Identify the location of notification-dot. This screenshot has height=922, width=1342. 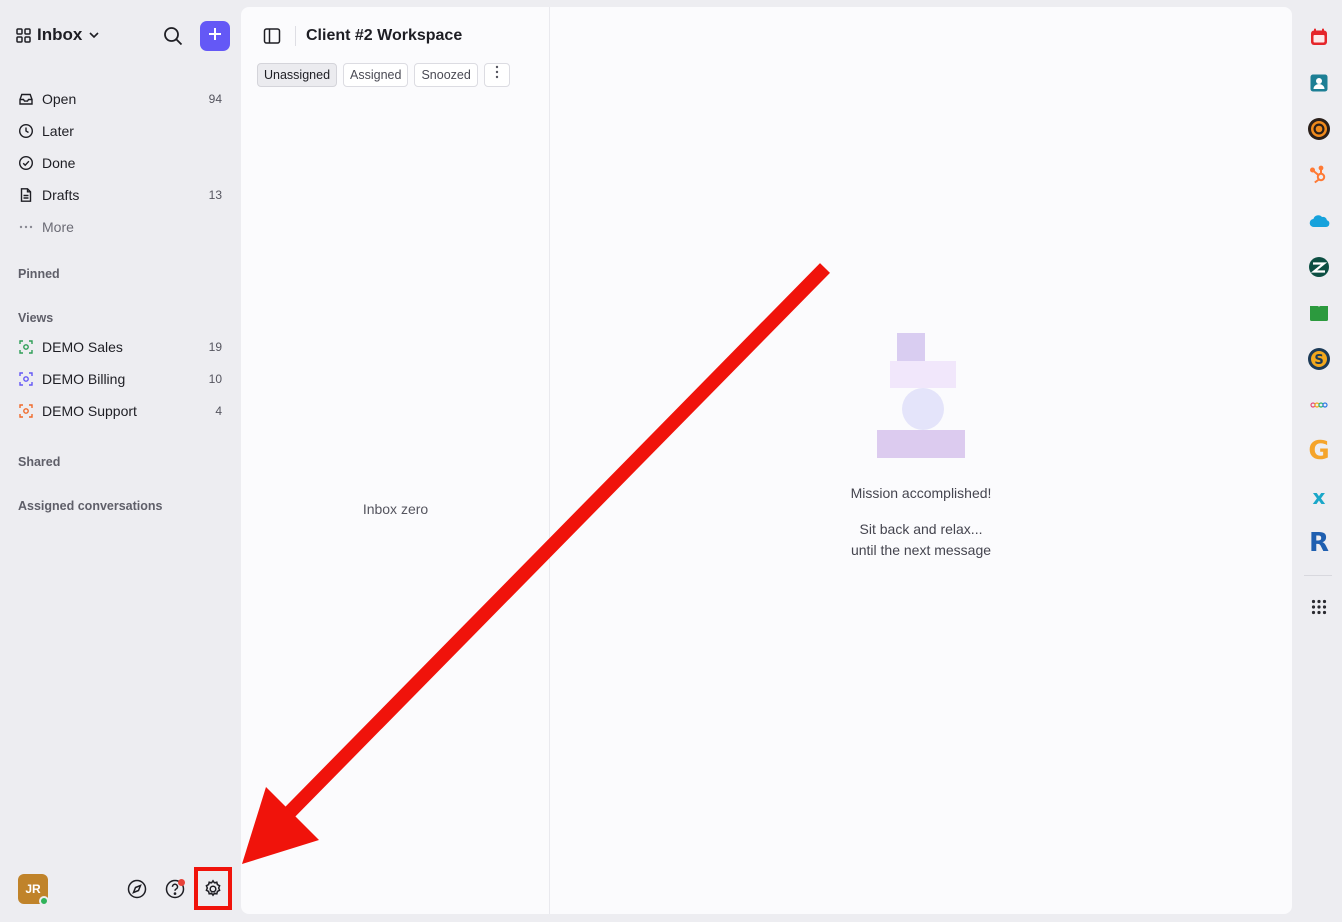
(181, 882).